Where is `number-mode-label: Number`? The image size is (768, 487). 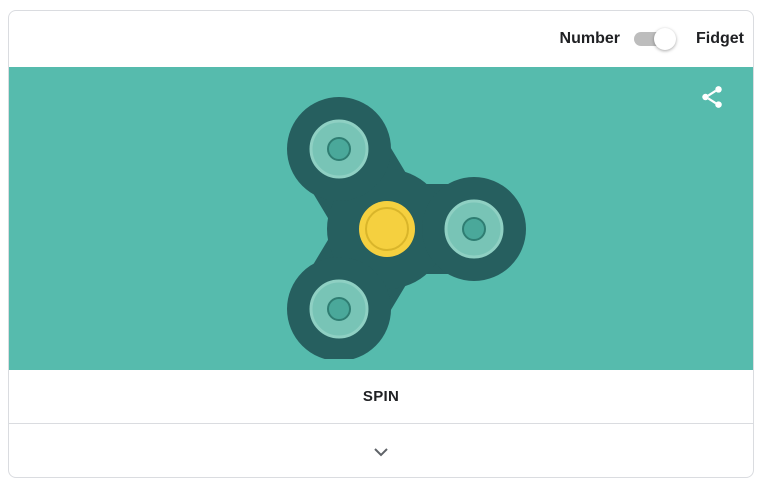 number-mode-label: Number is located at coordinates (589, 38).